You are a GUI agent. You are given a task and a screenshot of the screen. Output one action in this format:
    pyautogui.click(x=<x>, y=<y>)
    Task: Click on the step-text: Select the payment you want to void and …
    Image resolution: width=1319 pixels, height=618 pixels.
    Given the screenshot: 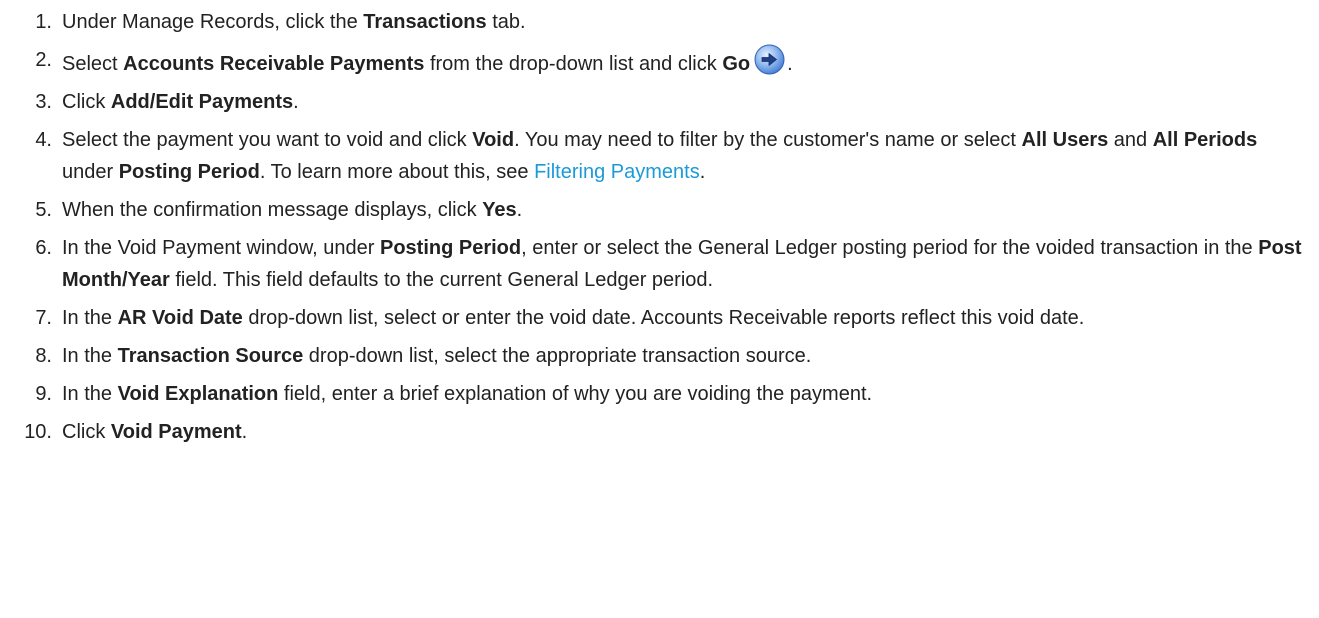 What is the action you would take?
    pyautogui.click(x=267, y=140)
    